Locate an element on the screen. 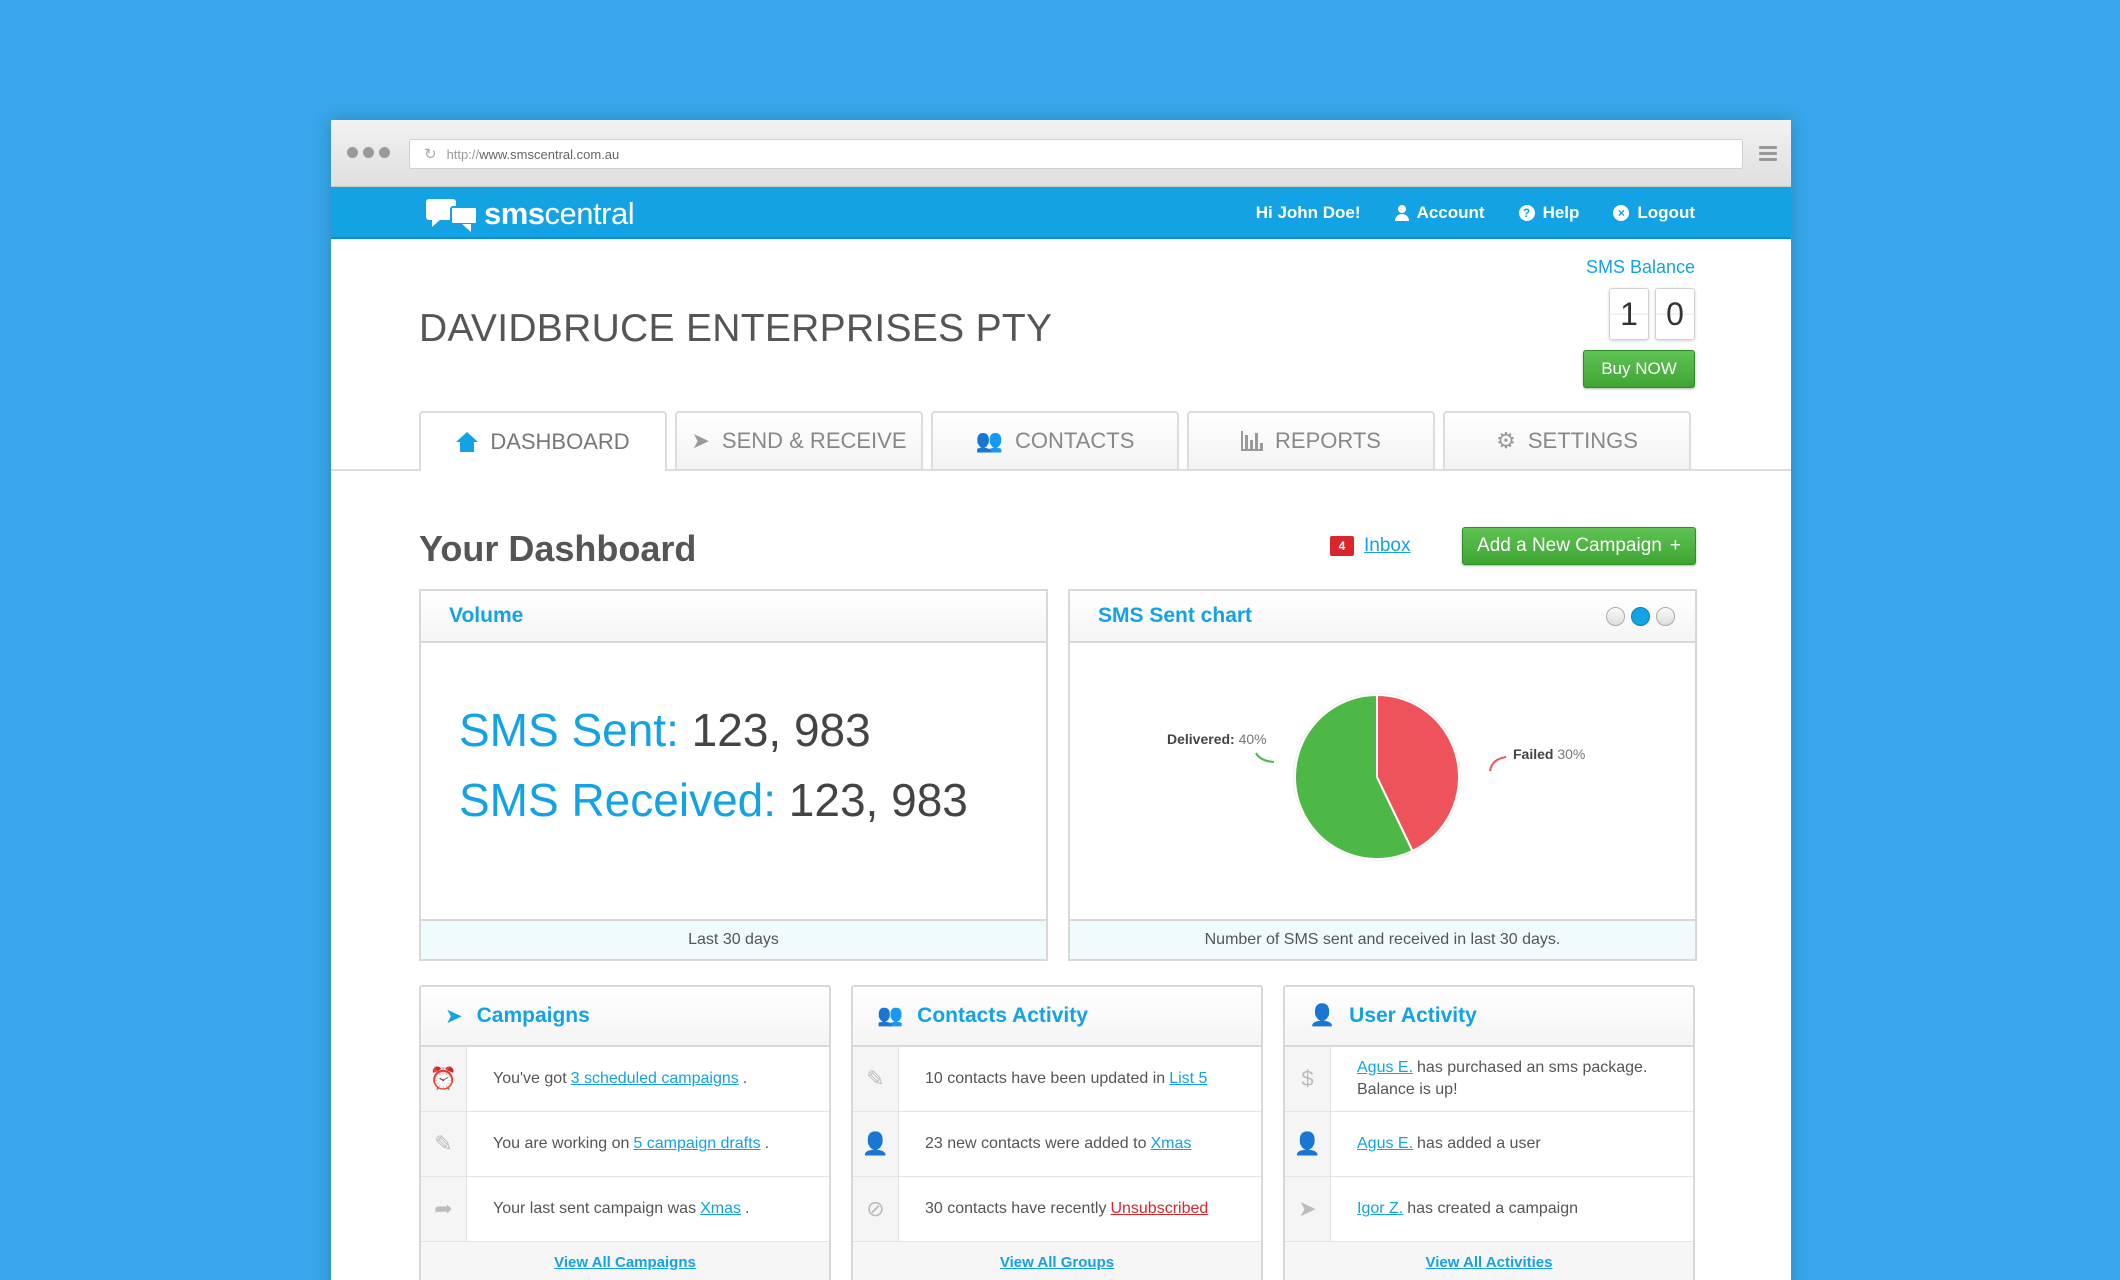  inbox-count-badge: 4 is located at coordinates (1342, 546).